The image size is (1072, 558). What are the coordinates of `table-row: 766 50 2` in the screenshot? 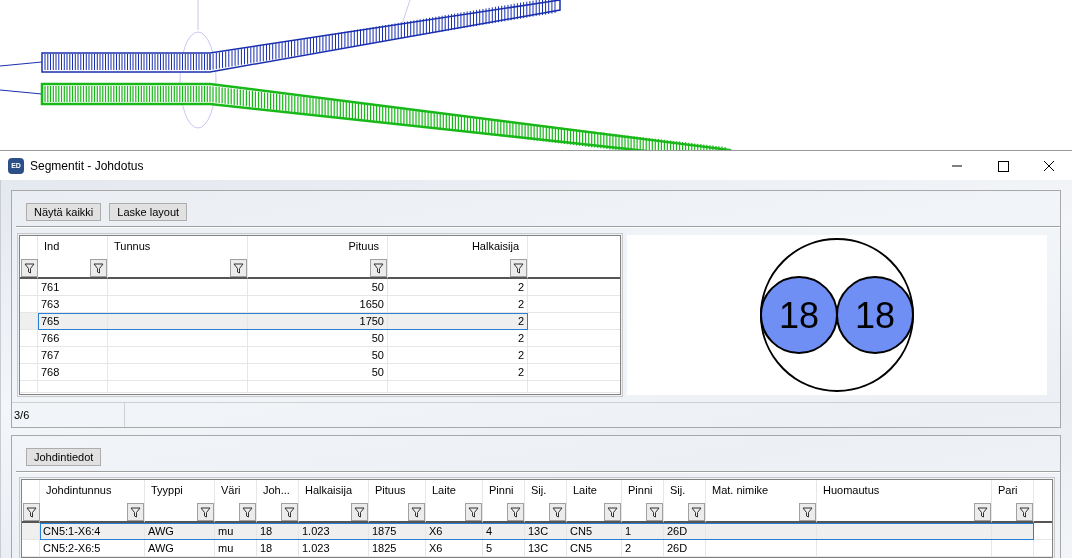 It's located at (283, 338).